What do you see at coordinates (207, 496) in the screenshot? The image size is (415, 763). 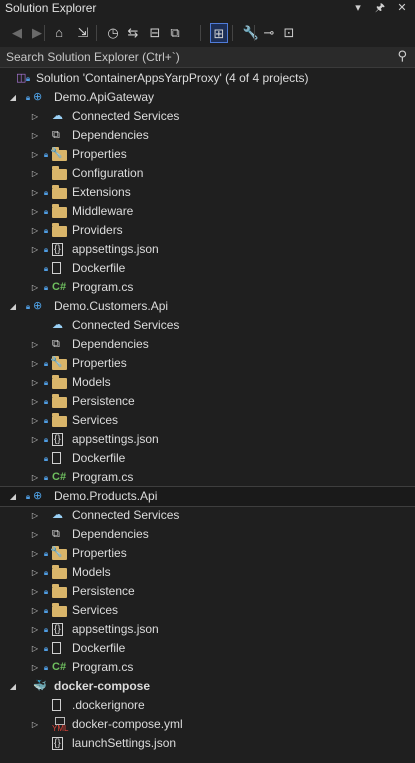 I see `tree-node-root: ◢ 🔒︎ ⊕ Demo.Products.Api` at bounding box center [207, 496].